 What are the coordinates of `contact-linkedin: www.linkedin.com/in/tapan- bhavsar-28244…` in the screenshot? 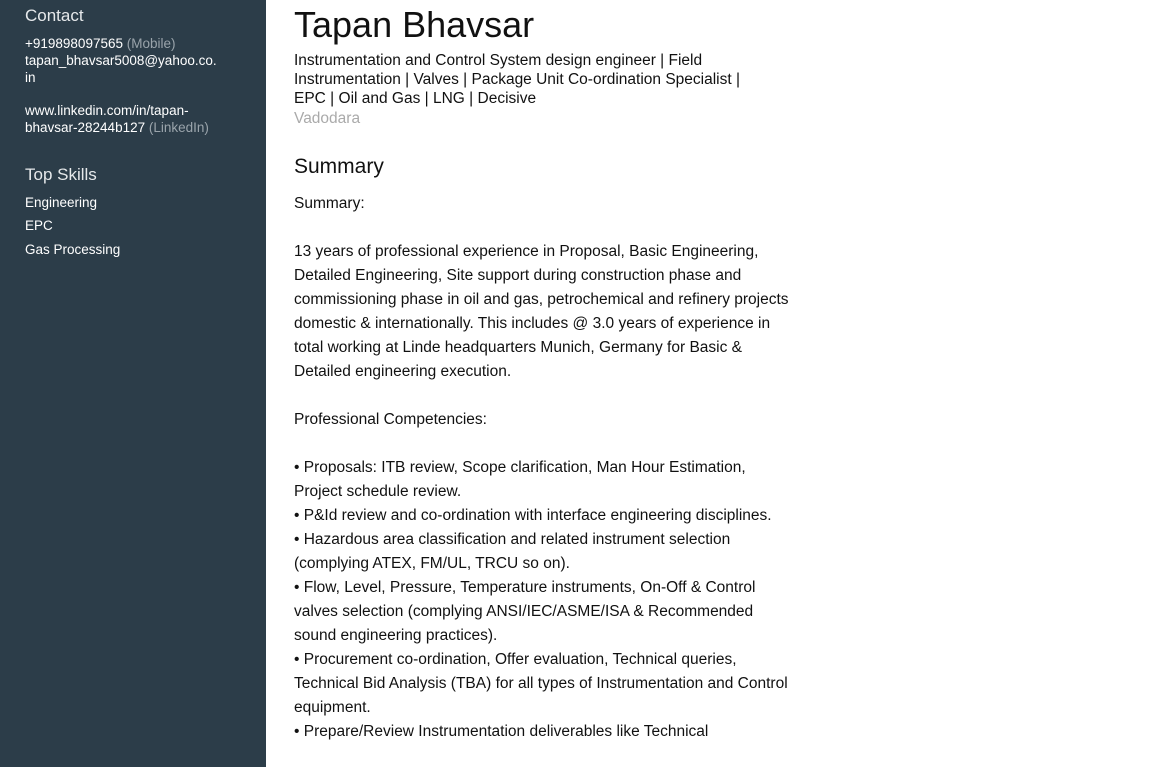 It's located at (135, 119).